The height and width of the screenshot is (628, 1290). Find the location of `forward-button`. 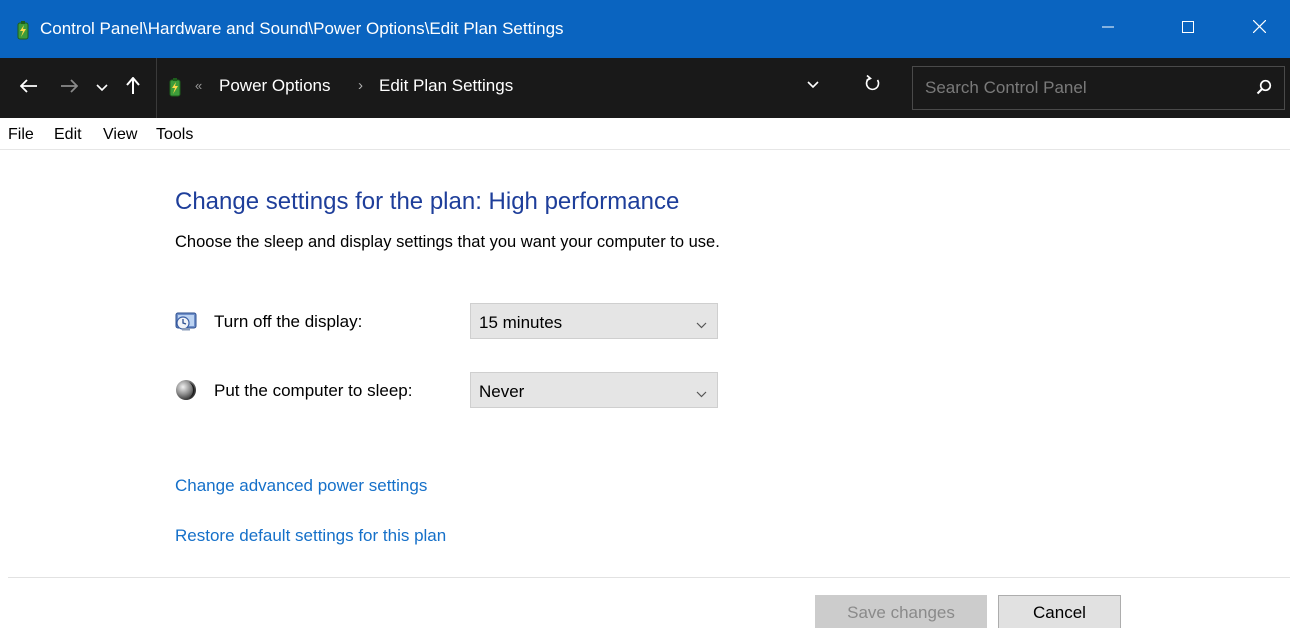

forward-button is located at coordinates (69, 88).